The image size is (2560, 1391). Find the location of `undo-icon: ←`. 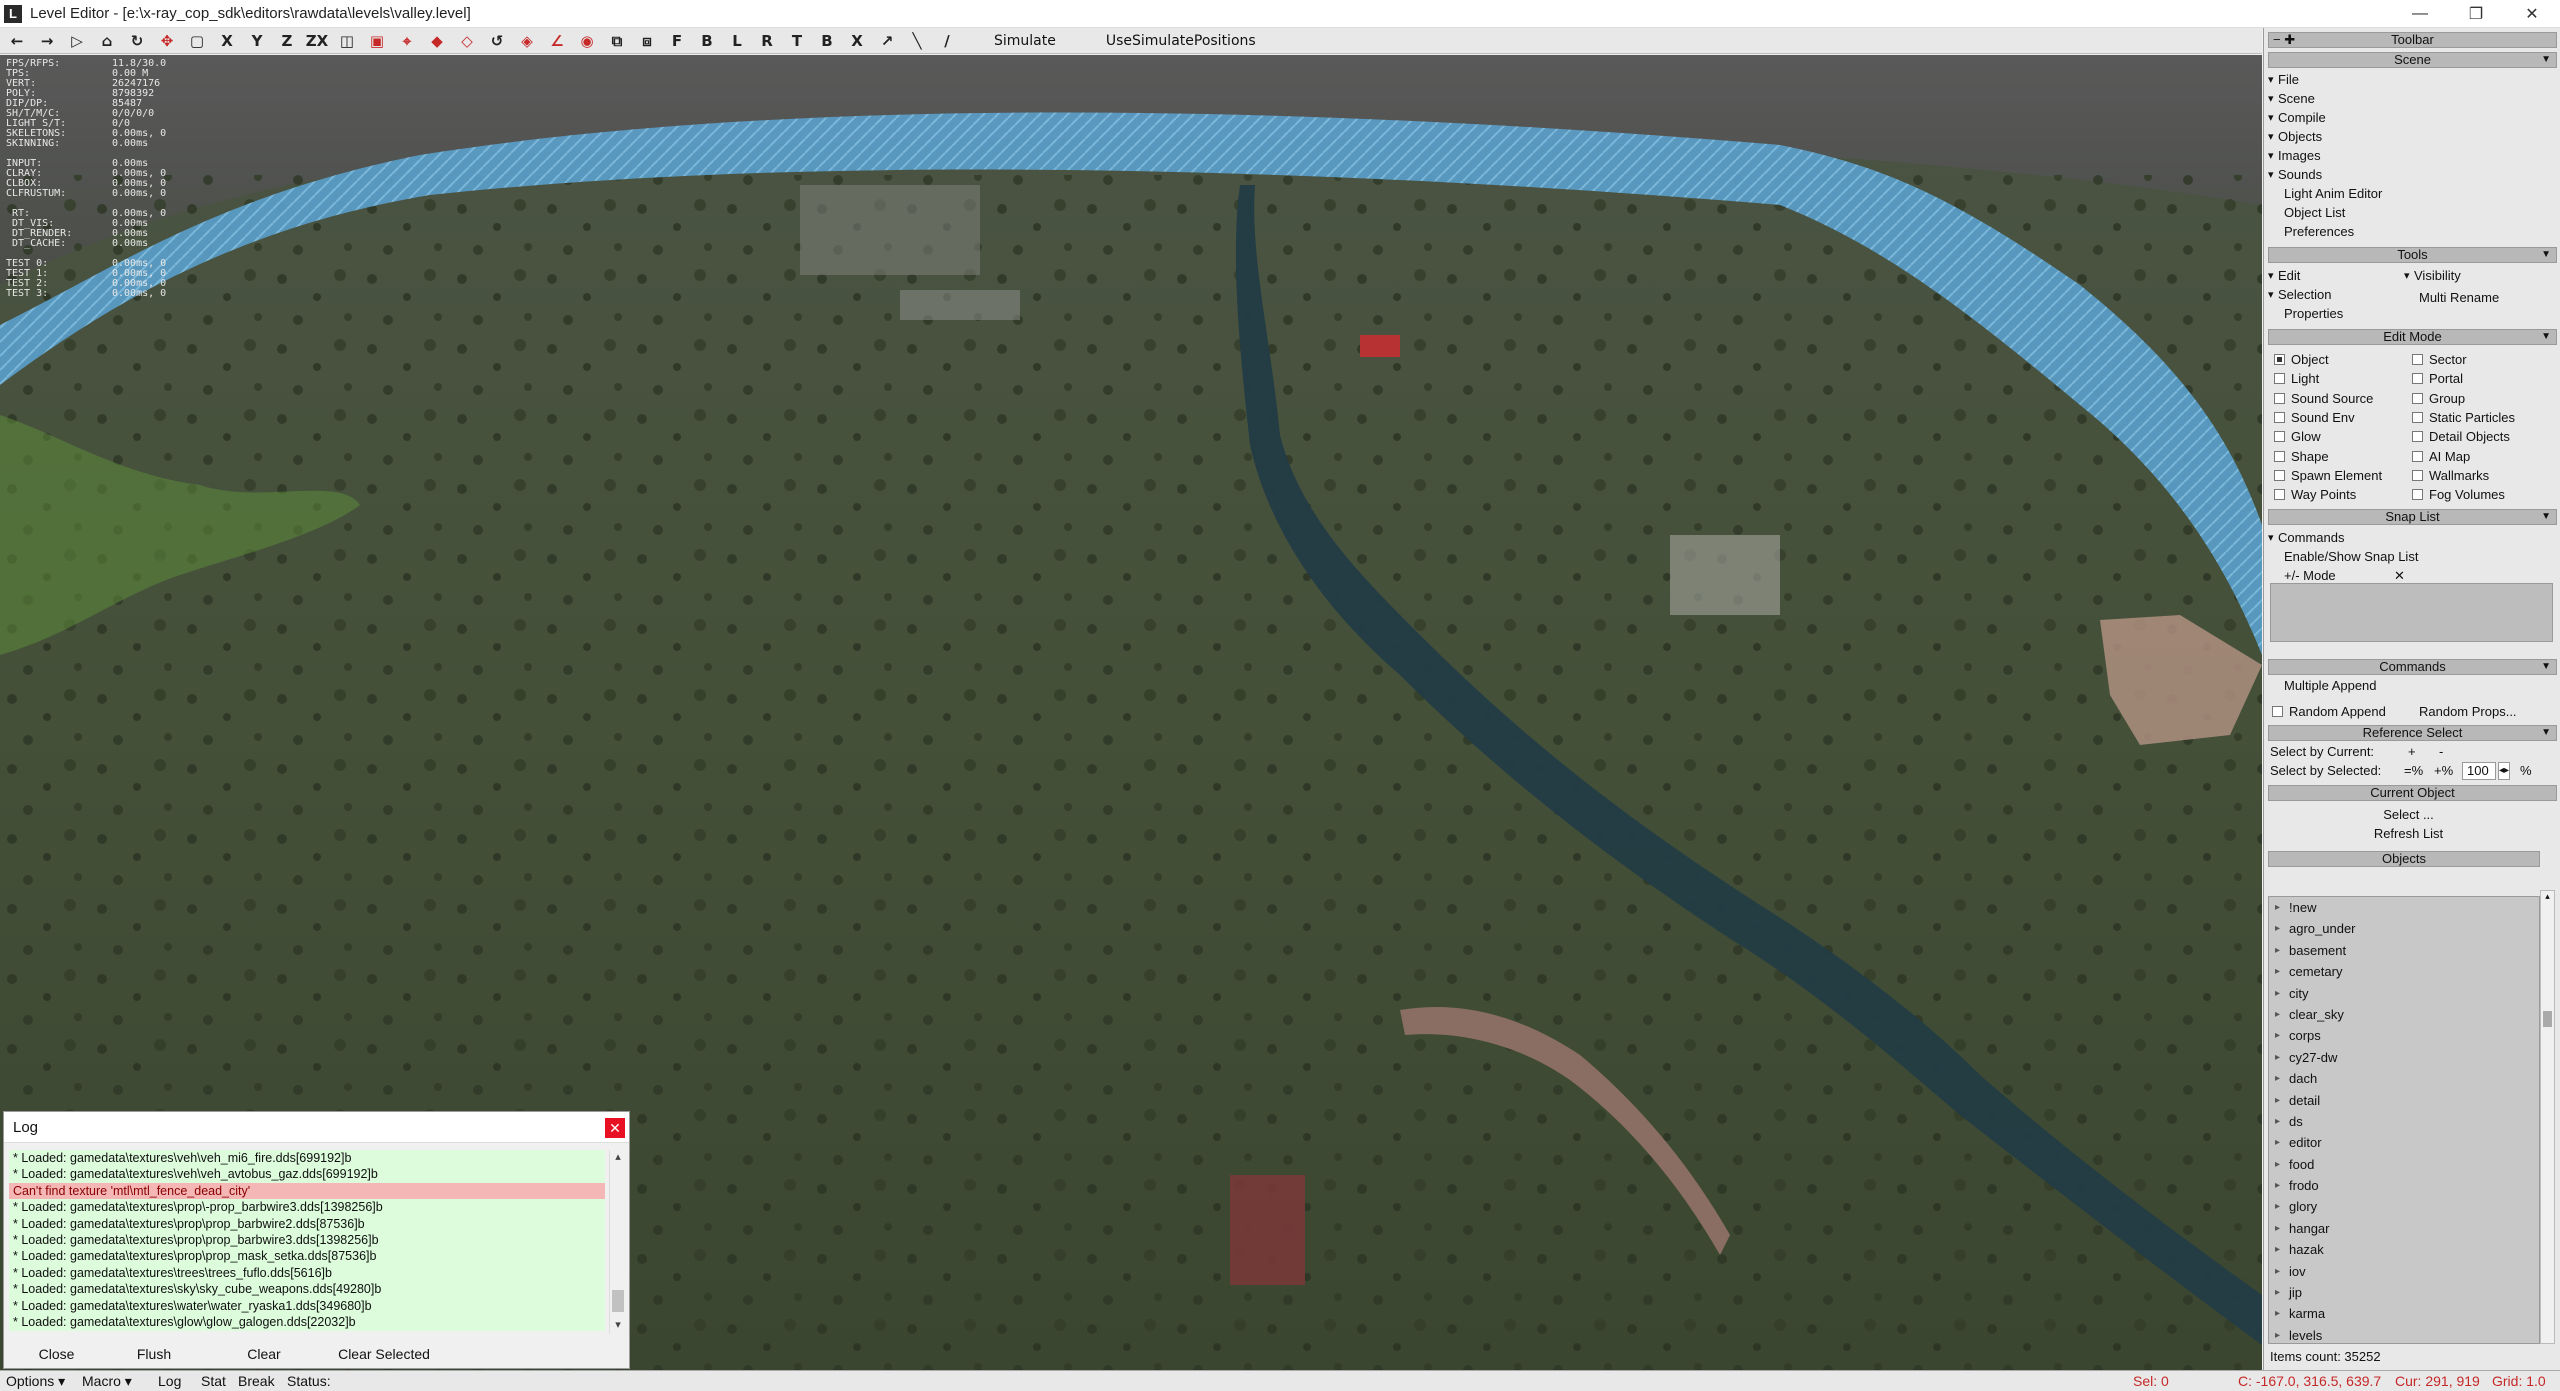

undo-icon: ← is located at coordinates (17, 41).